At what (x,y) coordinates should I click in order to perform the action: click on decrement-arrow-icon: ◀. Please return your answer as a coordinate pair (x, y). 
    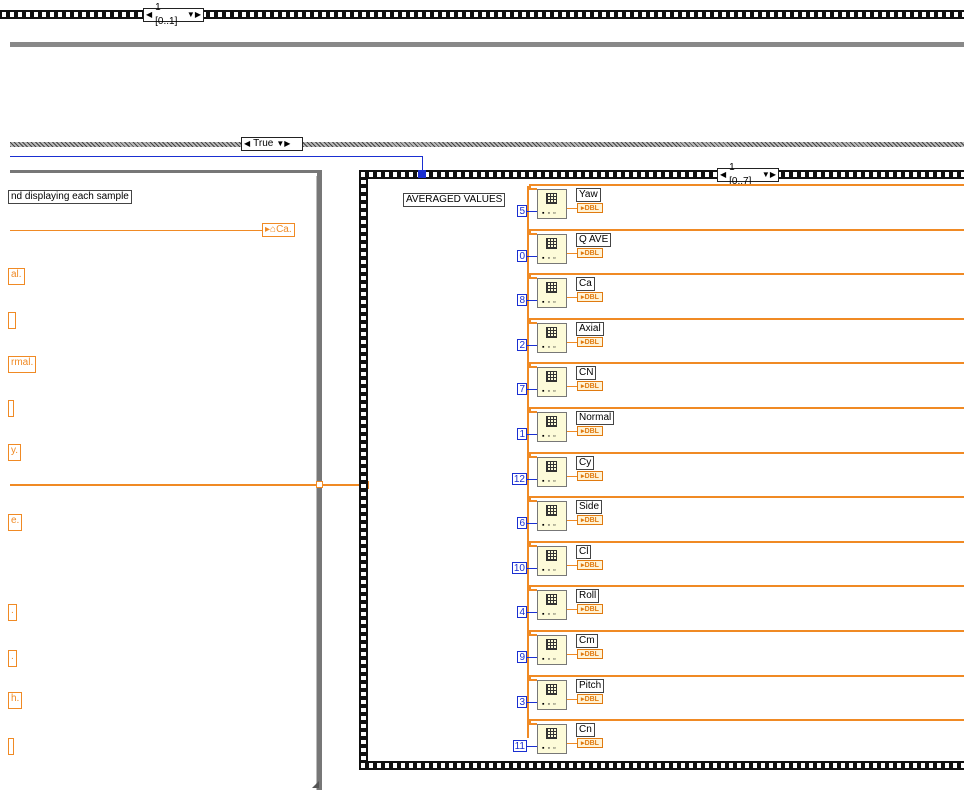
    Looking at the image, I should click on (149, 15).